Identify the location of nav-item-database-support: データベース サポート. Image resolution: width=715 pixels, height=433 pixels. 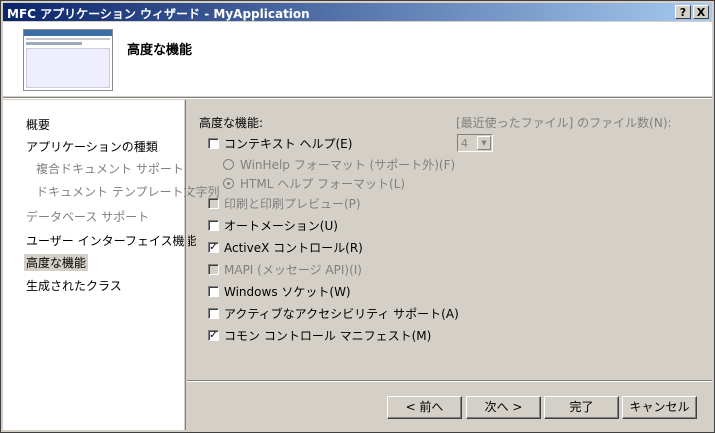
(87, 216).